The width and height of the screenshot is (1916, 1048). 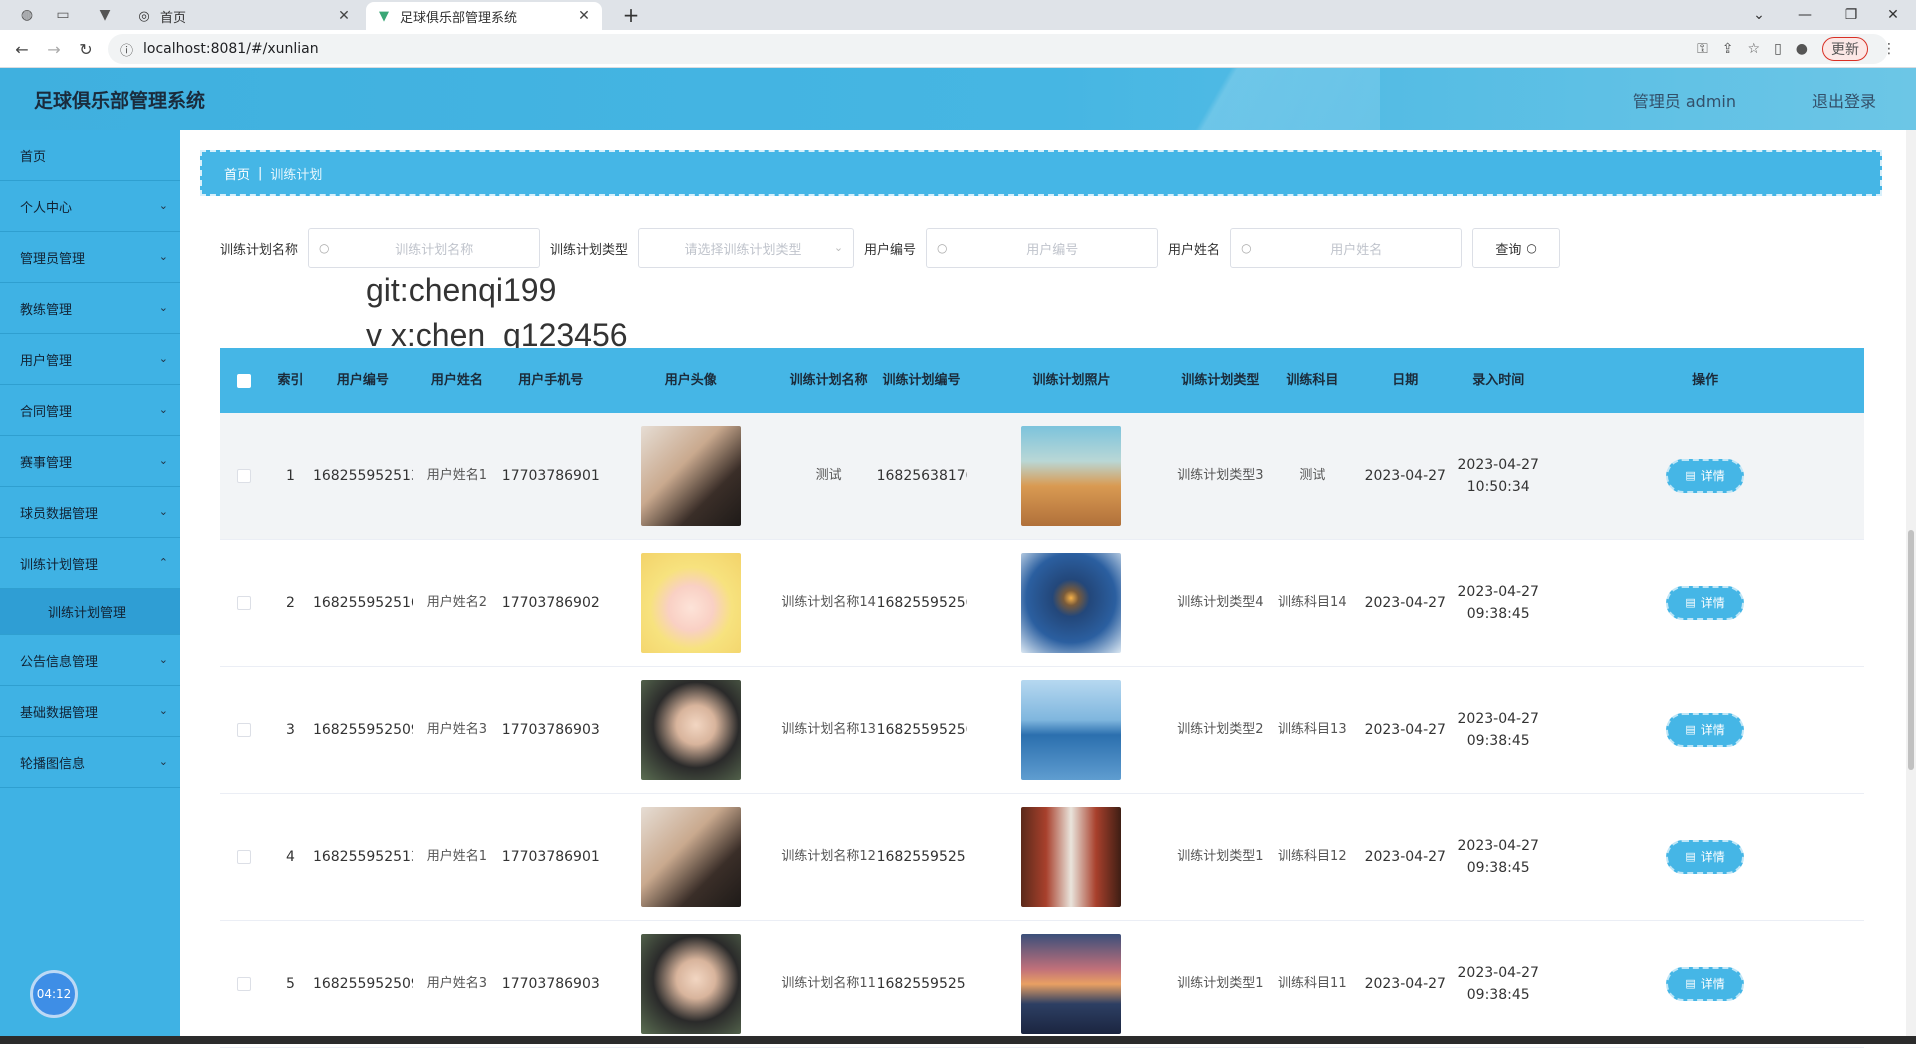 I want to click on browser-tab-home: ◎ 首页 ✕, so click(x=244, y=16).